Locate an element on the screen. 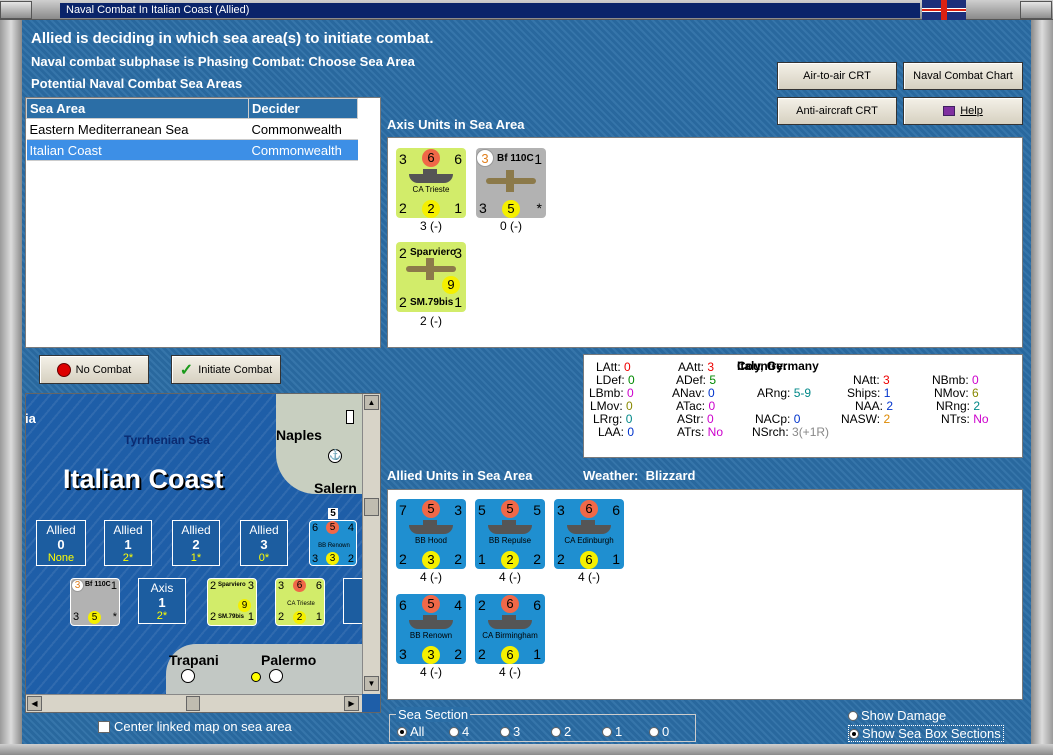  sea-box-number: 5 is located at coordinates (333, 513).